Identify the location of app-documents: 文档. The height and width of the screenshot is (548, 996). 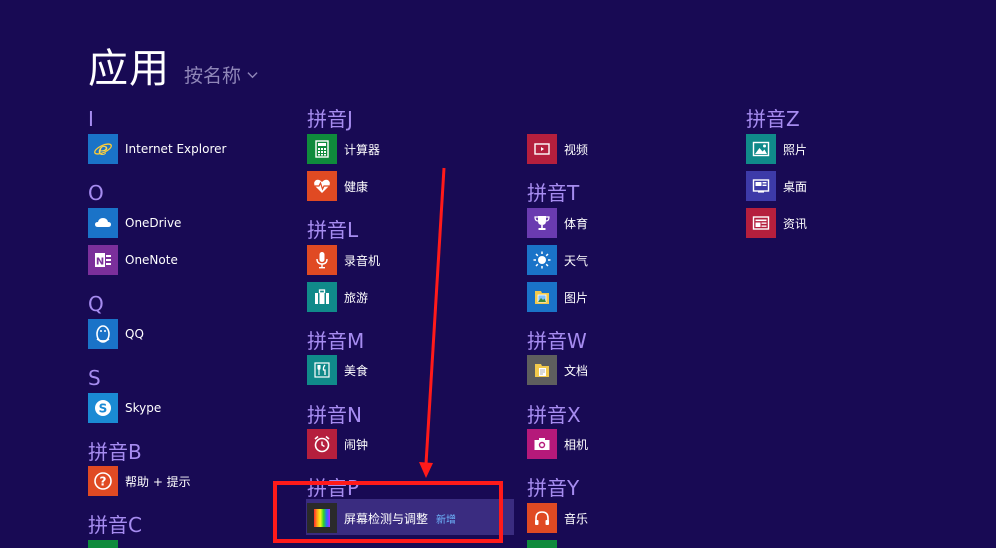
(557, 370).